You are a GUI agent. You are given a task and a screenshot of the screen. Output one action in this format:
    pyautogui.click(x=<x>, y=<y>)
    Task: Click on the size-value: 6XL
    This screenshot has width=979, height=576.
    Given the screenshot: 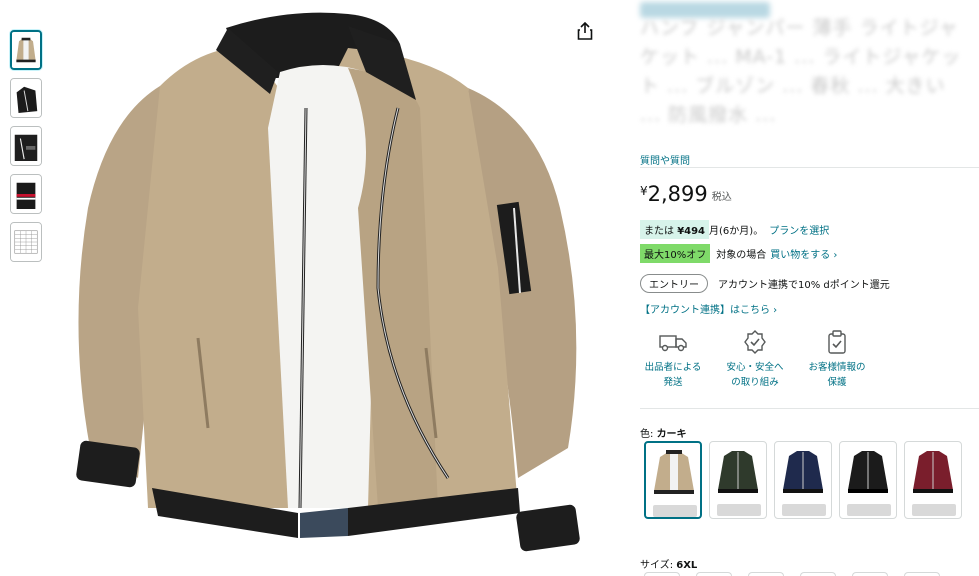 What is the action you would take?
    pyautogui.click(x=687, y=565)
    